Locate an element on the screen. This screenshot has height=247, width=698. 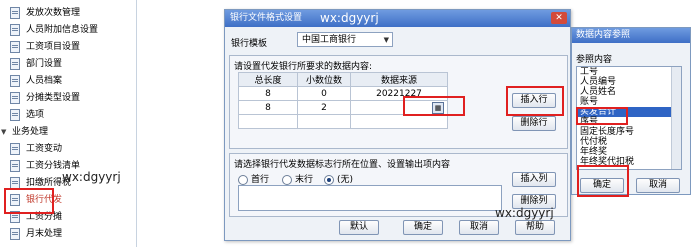
nav-item-extra-info: 人员附加信息设置 is located at coordinates (54, 30).